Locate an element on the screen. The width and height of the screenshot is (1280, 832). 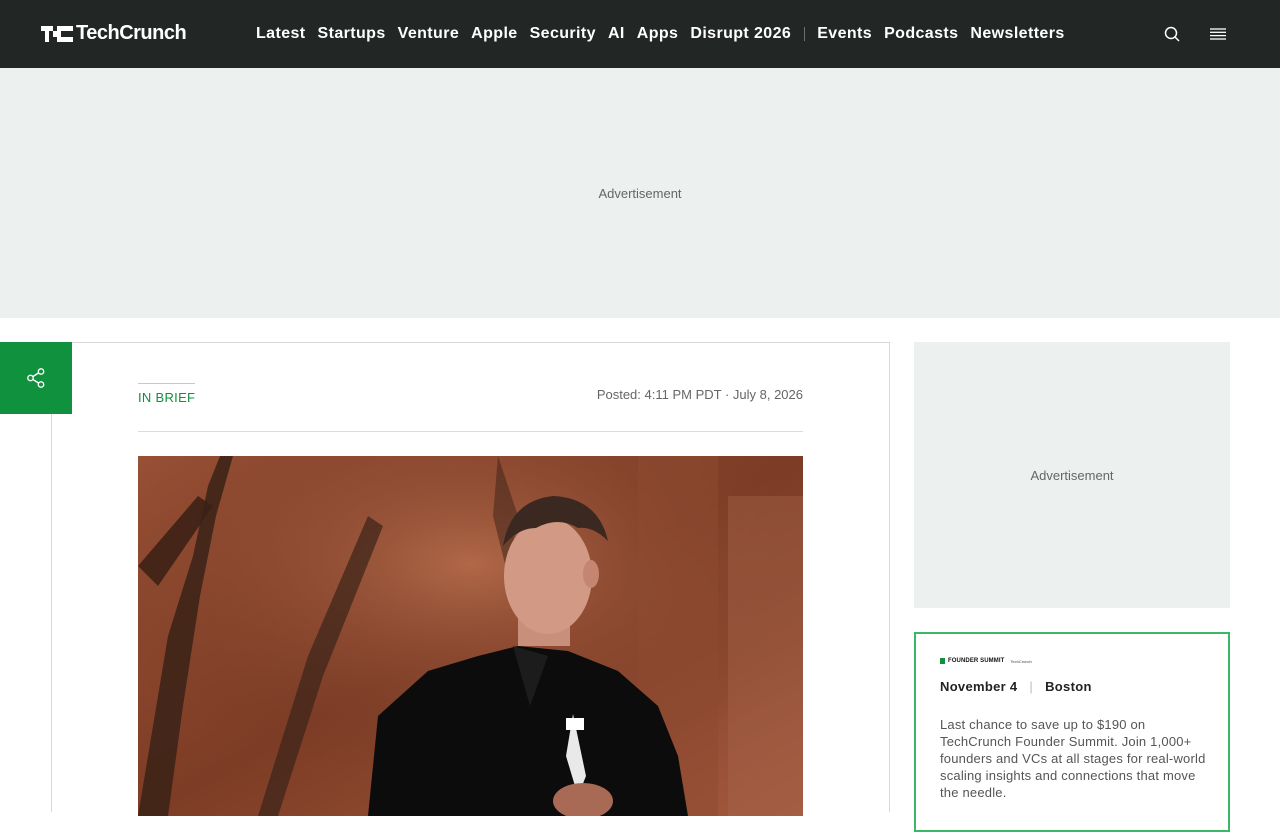
article-divider is located at coordinates (470, 431).